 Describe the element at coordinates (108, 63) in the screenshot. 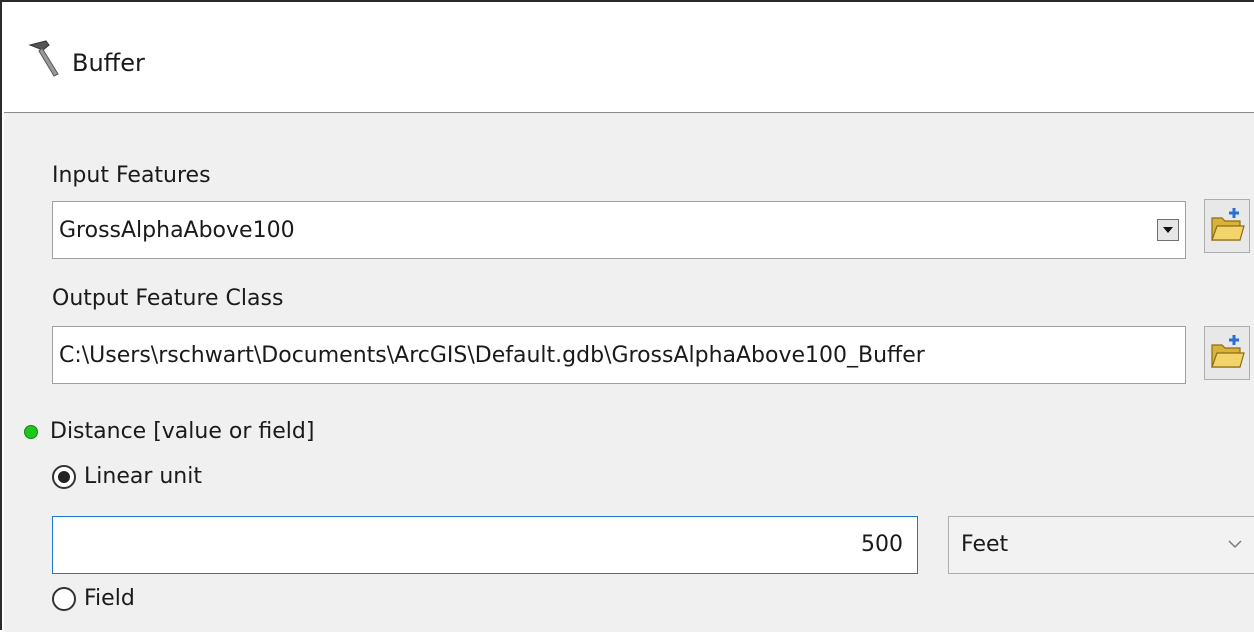

I see `window-title: Buffer` at that location.